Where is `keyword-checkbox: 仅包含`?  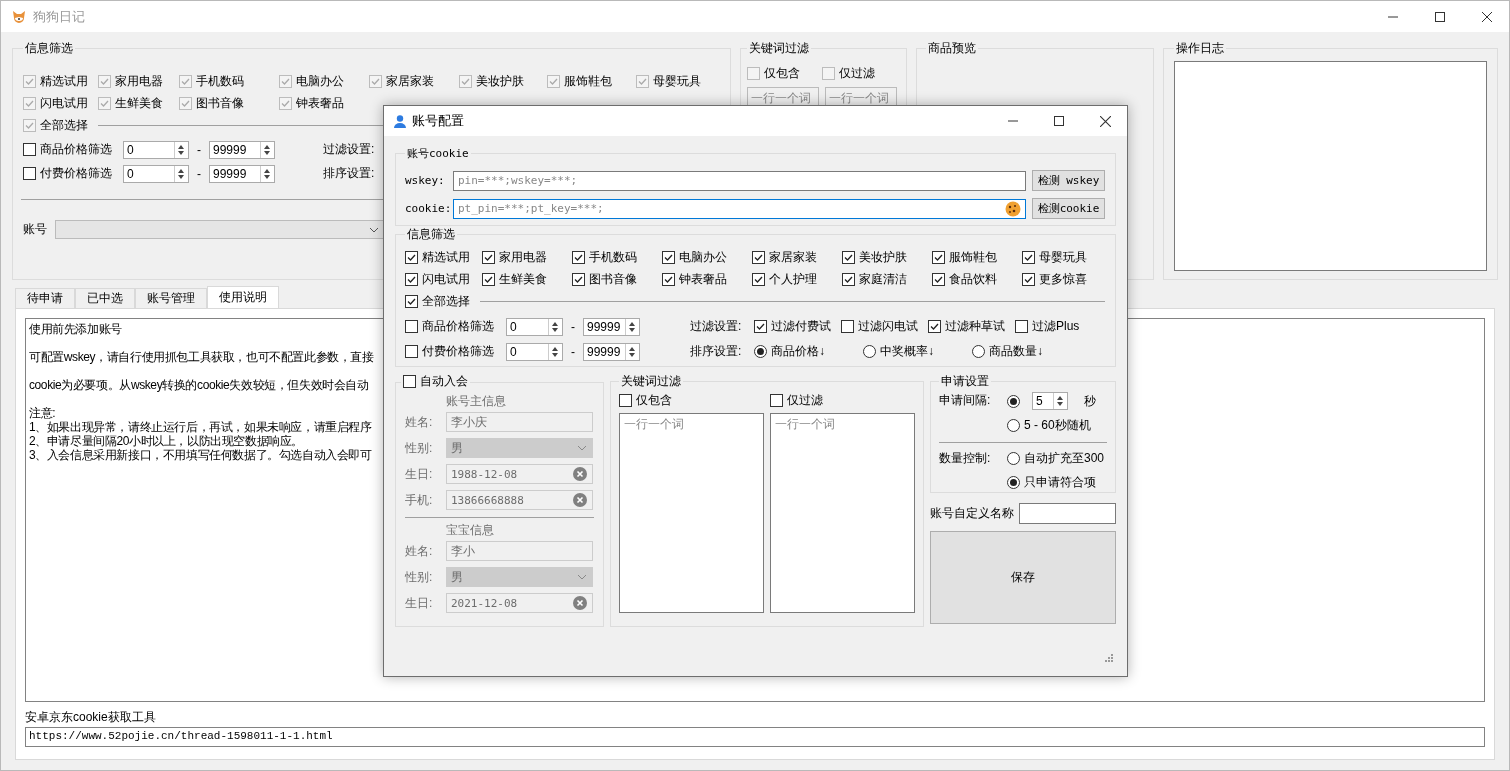 keyword-checkbox: 仅包含 is located at coordinates (691, 400).